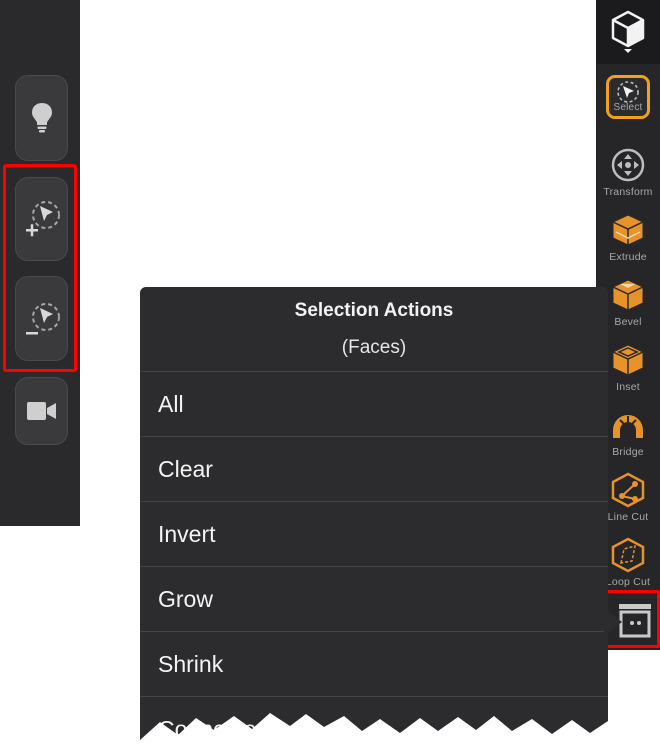 Image resolution: width=660 pixels, height=752 pixels. What do you see at coordinates (374, 469) in the screenshot?
I see `menu-item-clear: Clear` at bounding box center [374, 469].